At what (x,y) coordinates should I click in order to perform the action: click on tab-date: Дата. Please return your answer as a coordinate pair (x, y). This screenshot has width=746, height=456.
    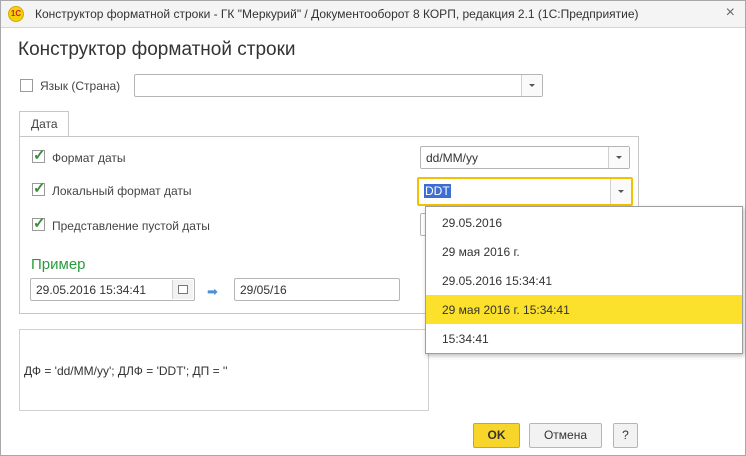
    Looking at the image, I should click on (44, 124).